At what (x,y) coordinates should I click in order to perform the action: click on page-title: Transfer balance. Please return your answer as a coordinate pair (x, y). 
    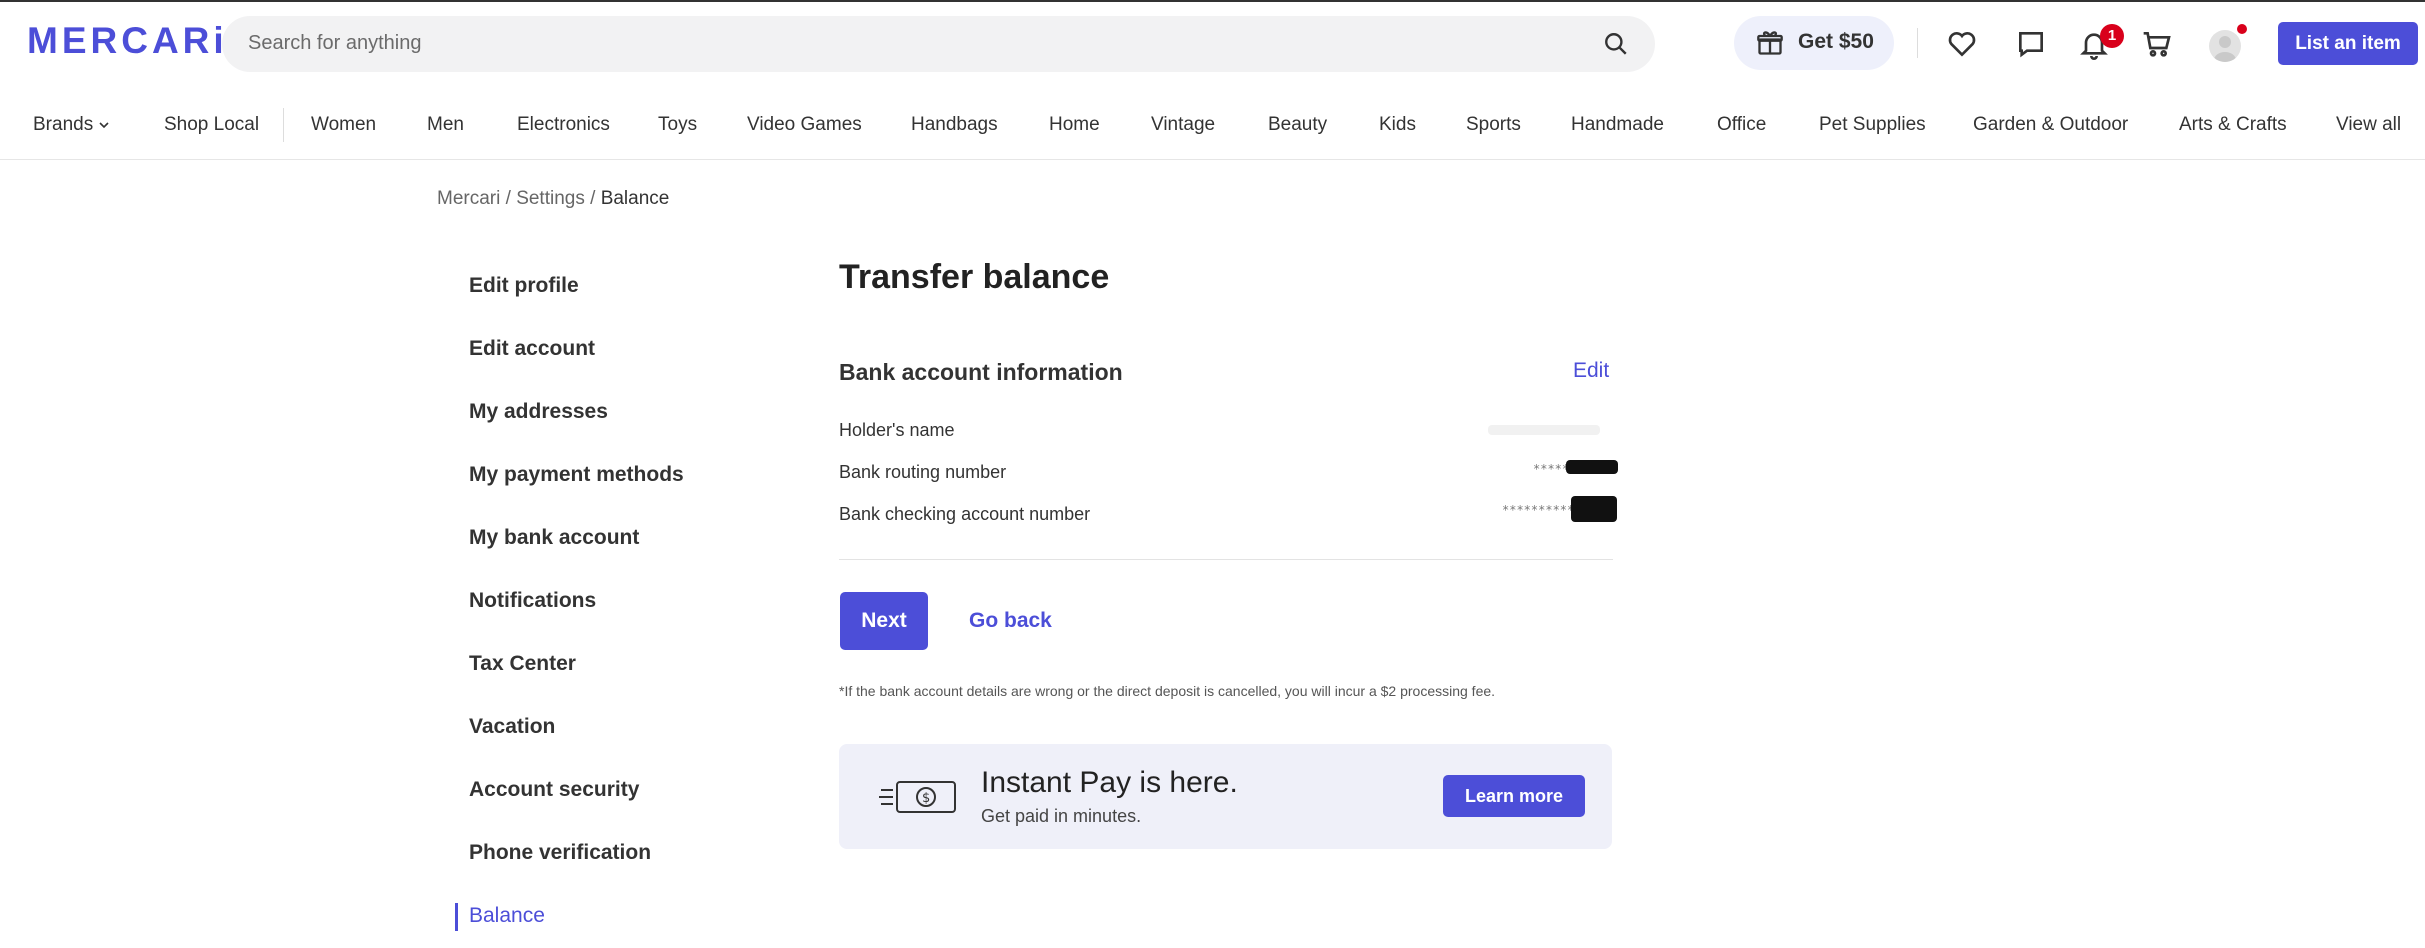
    Looking at the image, I should click on (974, 277).